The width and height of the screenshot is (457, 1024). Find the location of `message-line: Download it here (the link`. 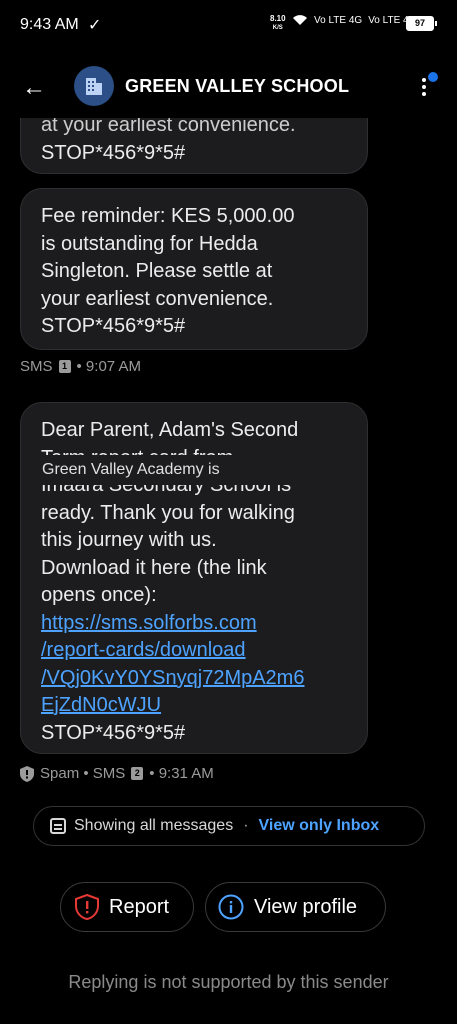

message-line: Download it here (the link is located at coordinates (154, 567).